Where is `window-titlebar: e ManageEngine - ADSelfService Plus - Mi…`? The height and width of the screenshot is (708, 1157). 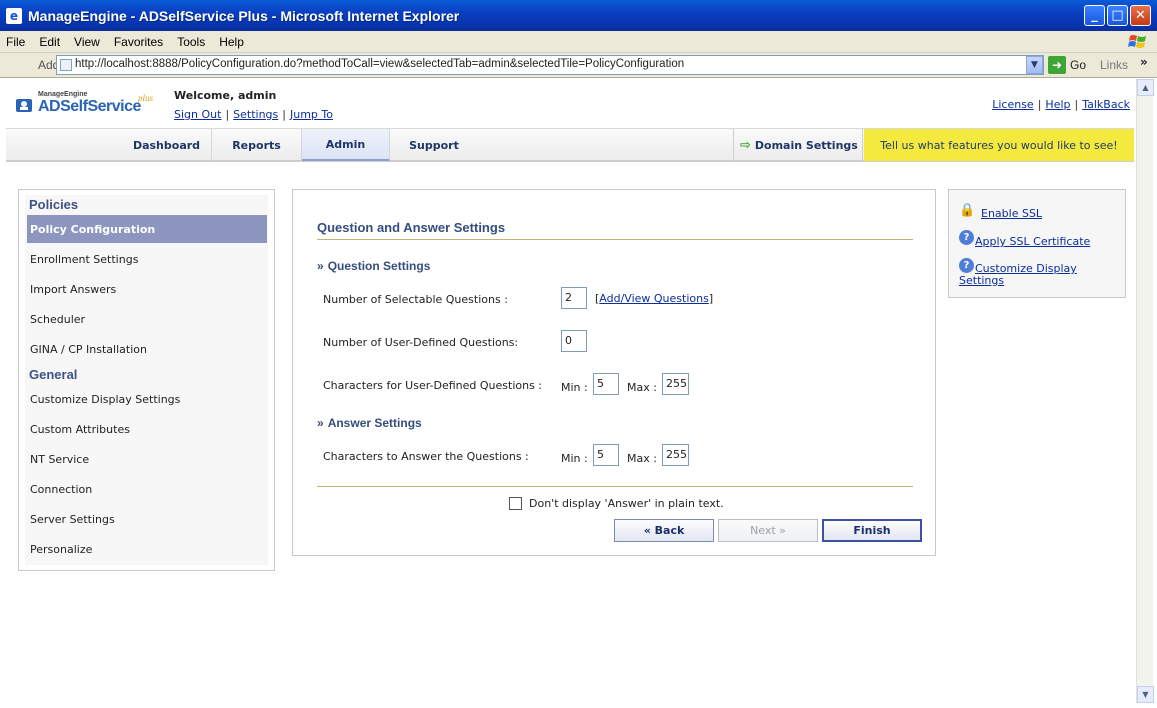 window-titlebar: e ManageEngine - ADSelfService Plus - Mi… is located at coordinates (578, 15).